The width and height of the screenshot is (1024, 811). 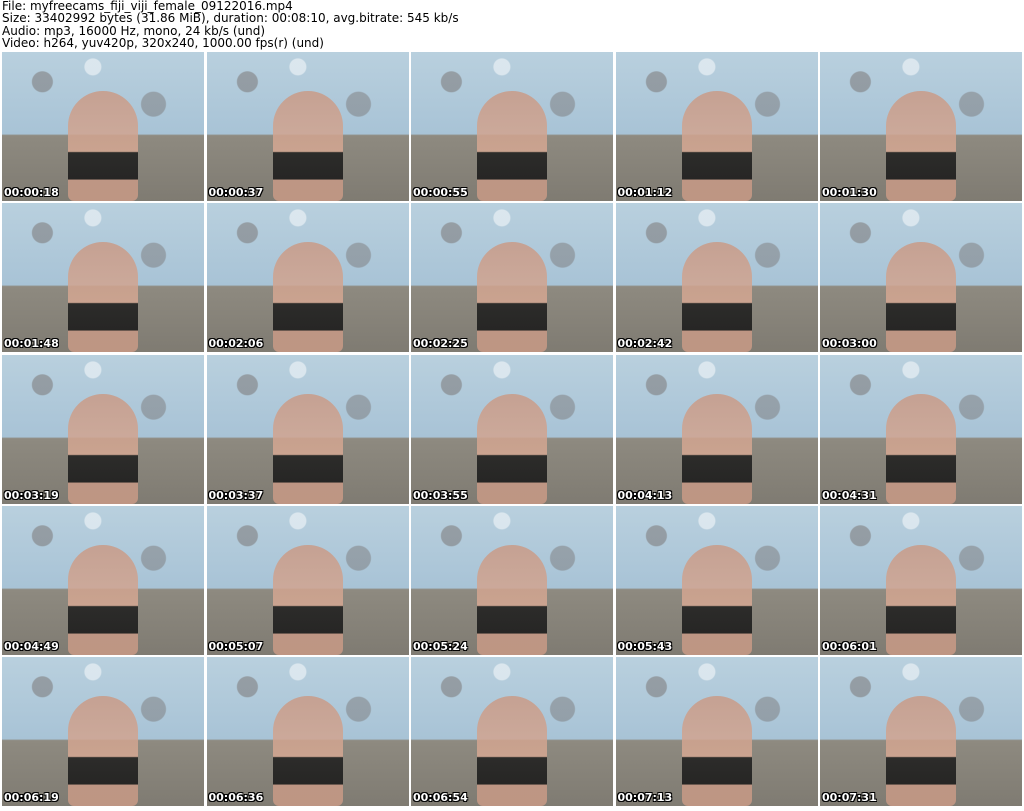 I want to click on thumbnail-frame: 00:01:12, so click(x=716, y=126).